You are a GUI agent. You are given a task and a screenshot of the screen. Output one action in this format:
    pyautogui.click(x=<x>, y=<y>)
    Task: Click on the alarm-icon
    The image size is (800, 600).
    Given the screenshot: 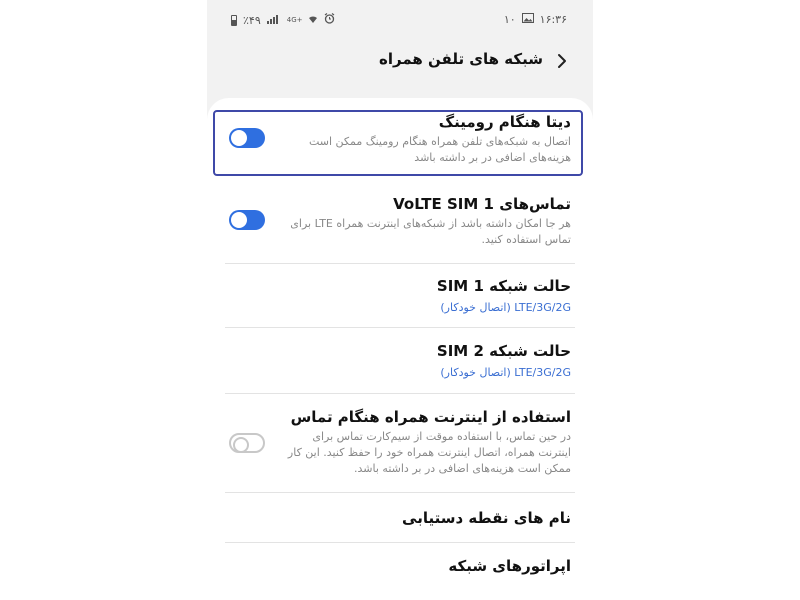 What is the action you would take?
    pyautogui.click(x=329, y=20)
    